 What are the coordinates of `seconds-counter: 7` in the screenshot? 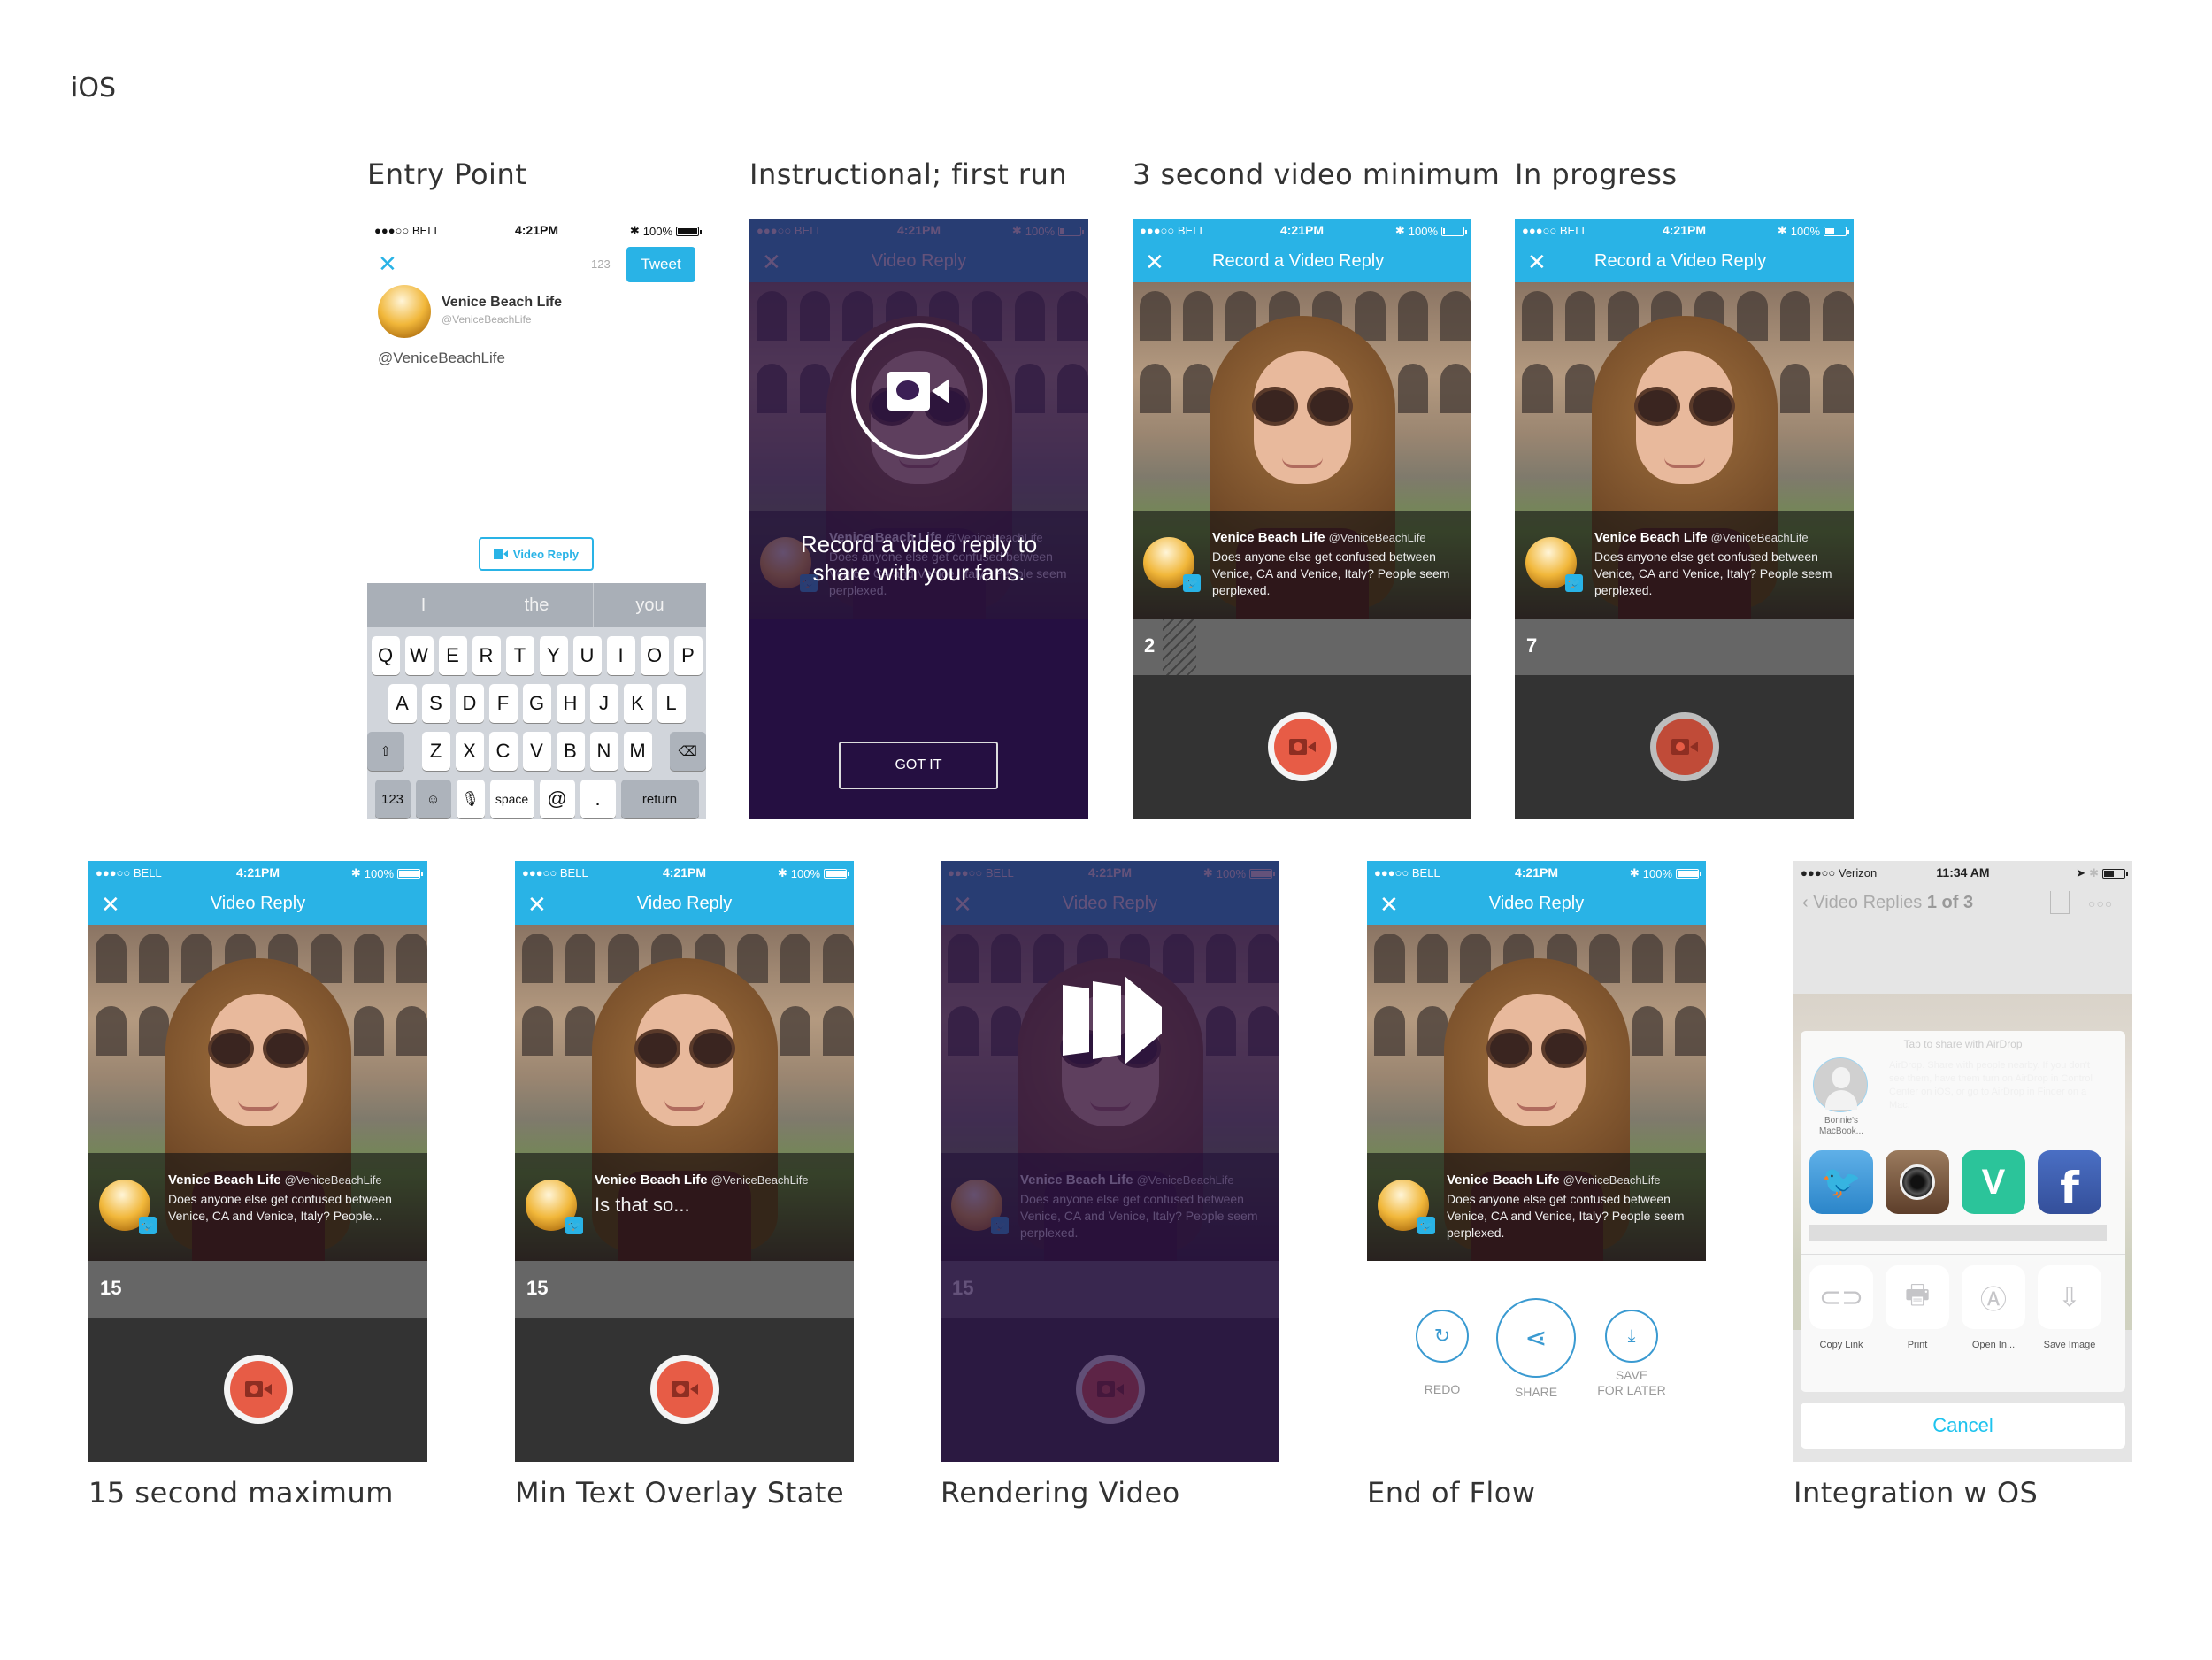 It's located at (1532, 645).